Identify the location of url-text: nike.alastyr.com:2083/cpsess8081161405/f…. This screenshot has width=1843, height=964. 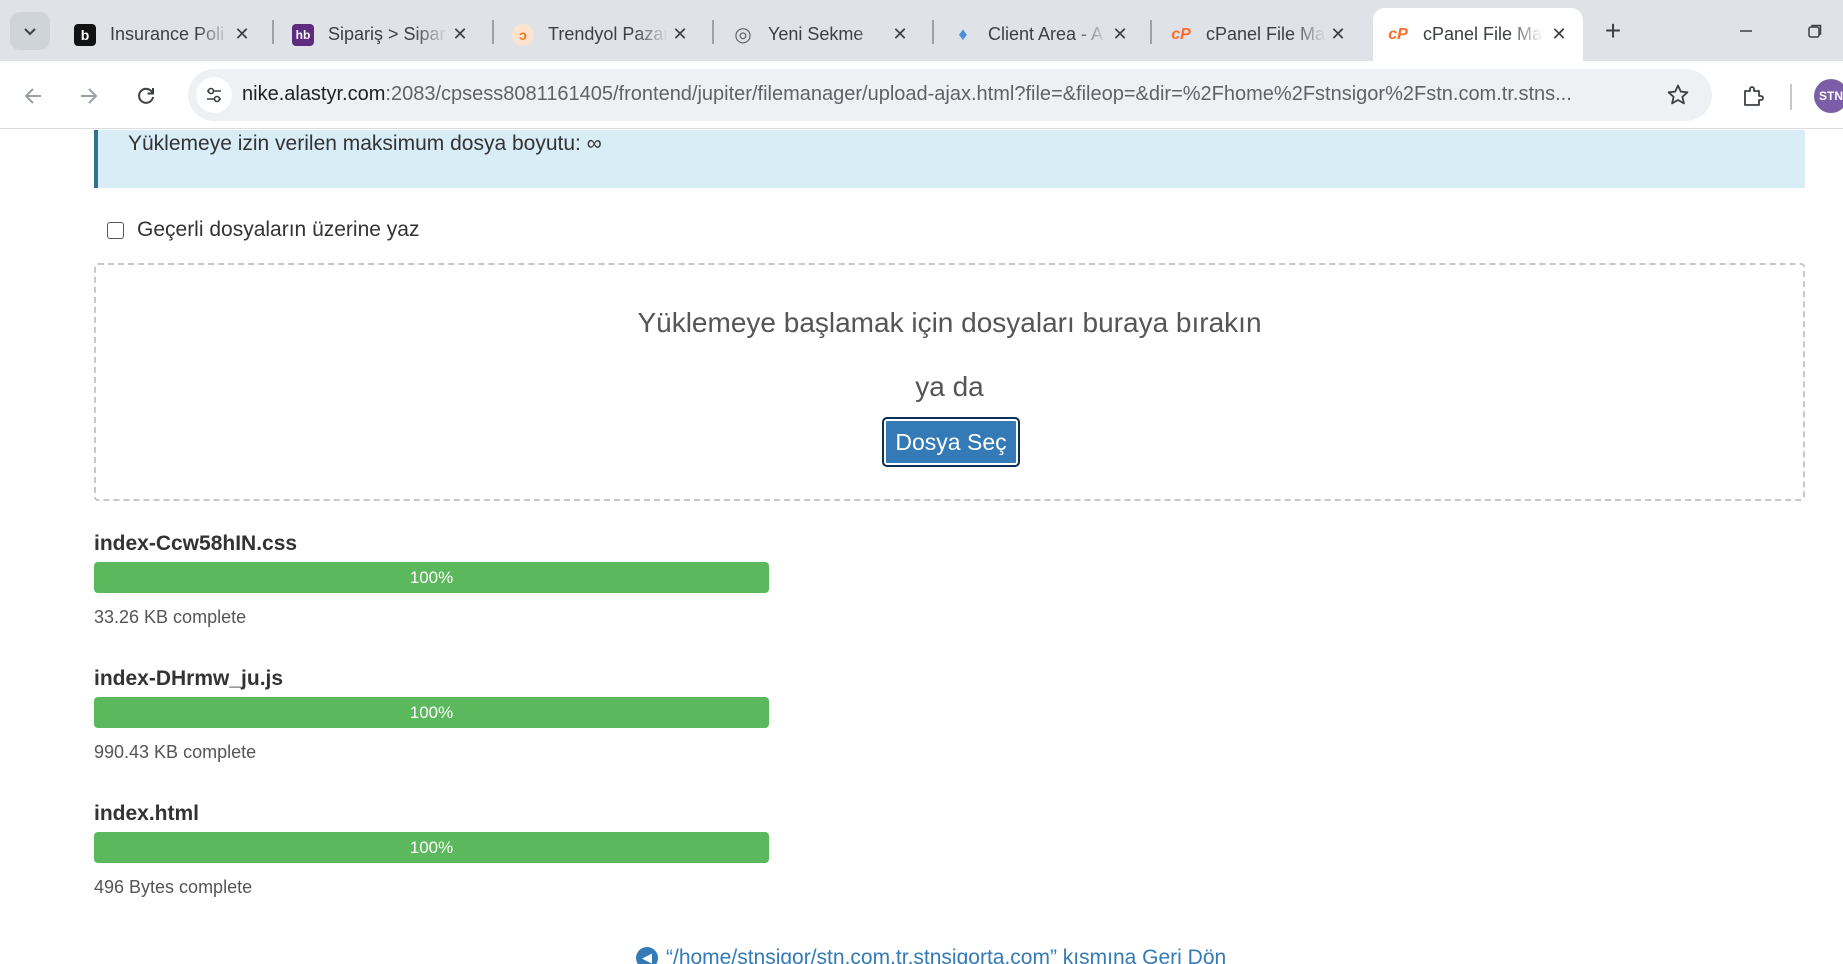
(942, 94).